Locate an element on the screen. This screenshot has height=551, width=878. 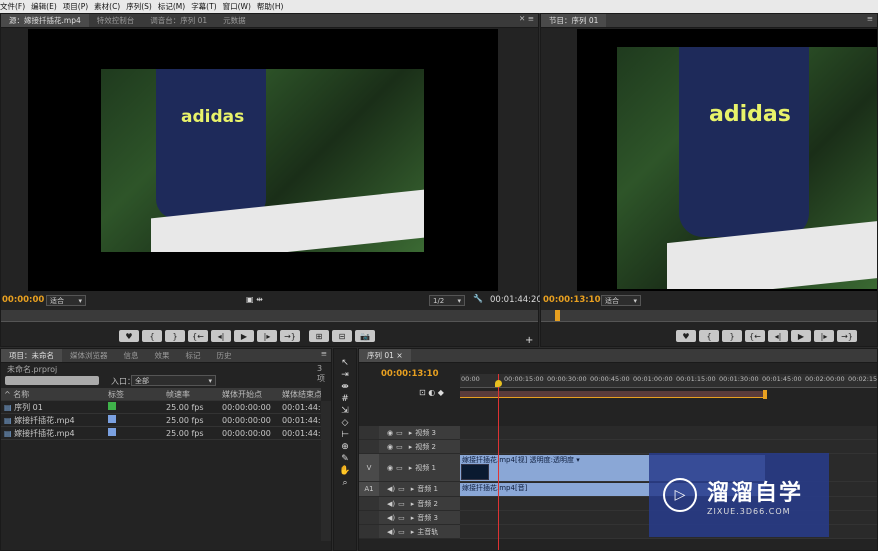
tab-markers: 标记 is located at coordinates (193, 355).